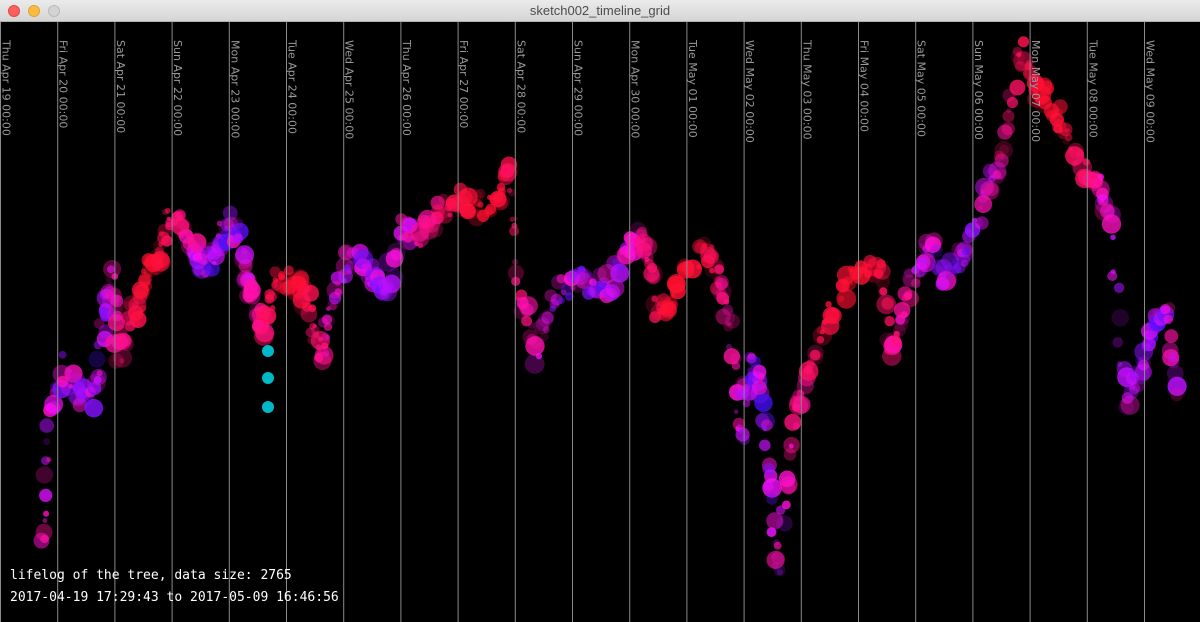 This screenshot has width=1200, height=622. I want to click on date-label: Fri May 04 00:00, so click(864, 86).